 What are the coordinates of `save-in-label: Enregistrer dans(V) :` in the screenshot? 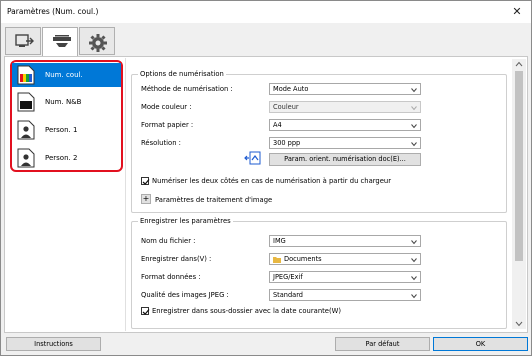 It's located at (176, 259).